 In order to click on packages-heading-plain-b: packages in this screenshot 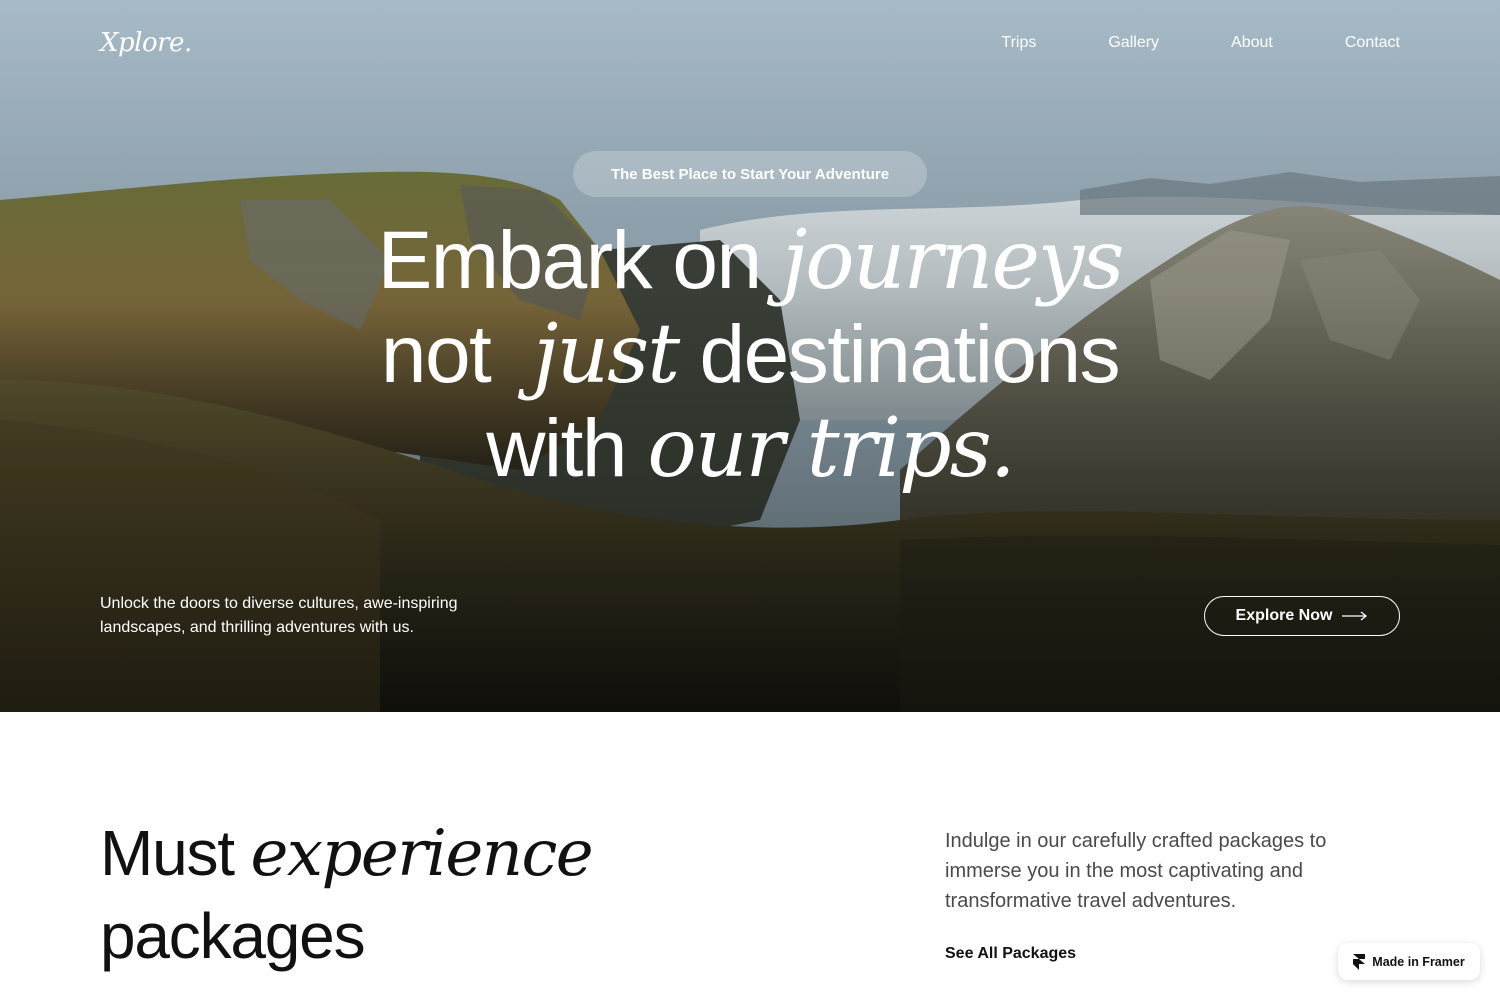, I will do `click(233, 936)`.